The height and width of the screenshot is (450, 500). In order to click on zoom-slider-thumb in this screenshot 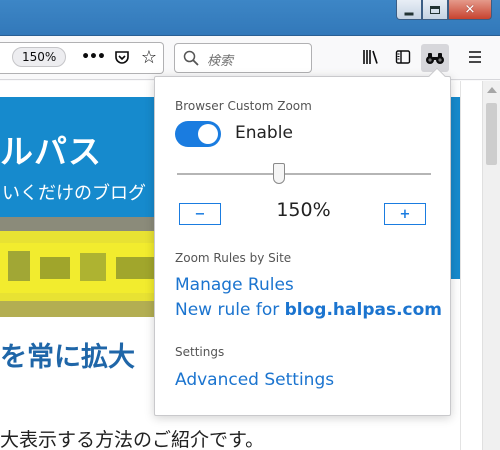, I will do `click(278, 173)`.